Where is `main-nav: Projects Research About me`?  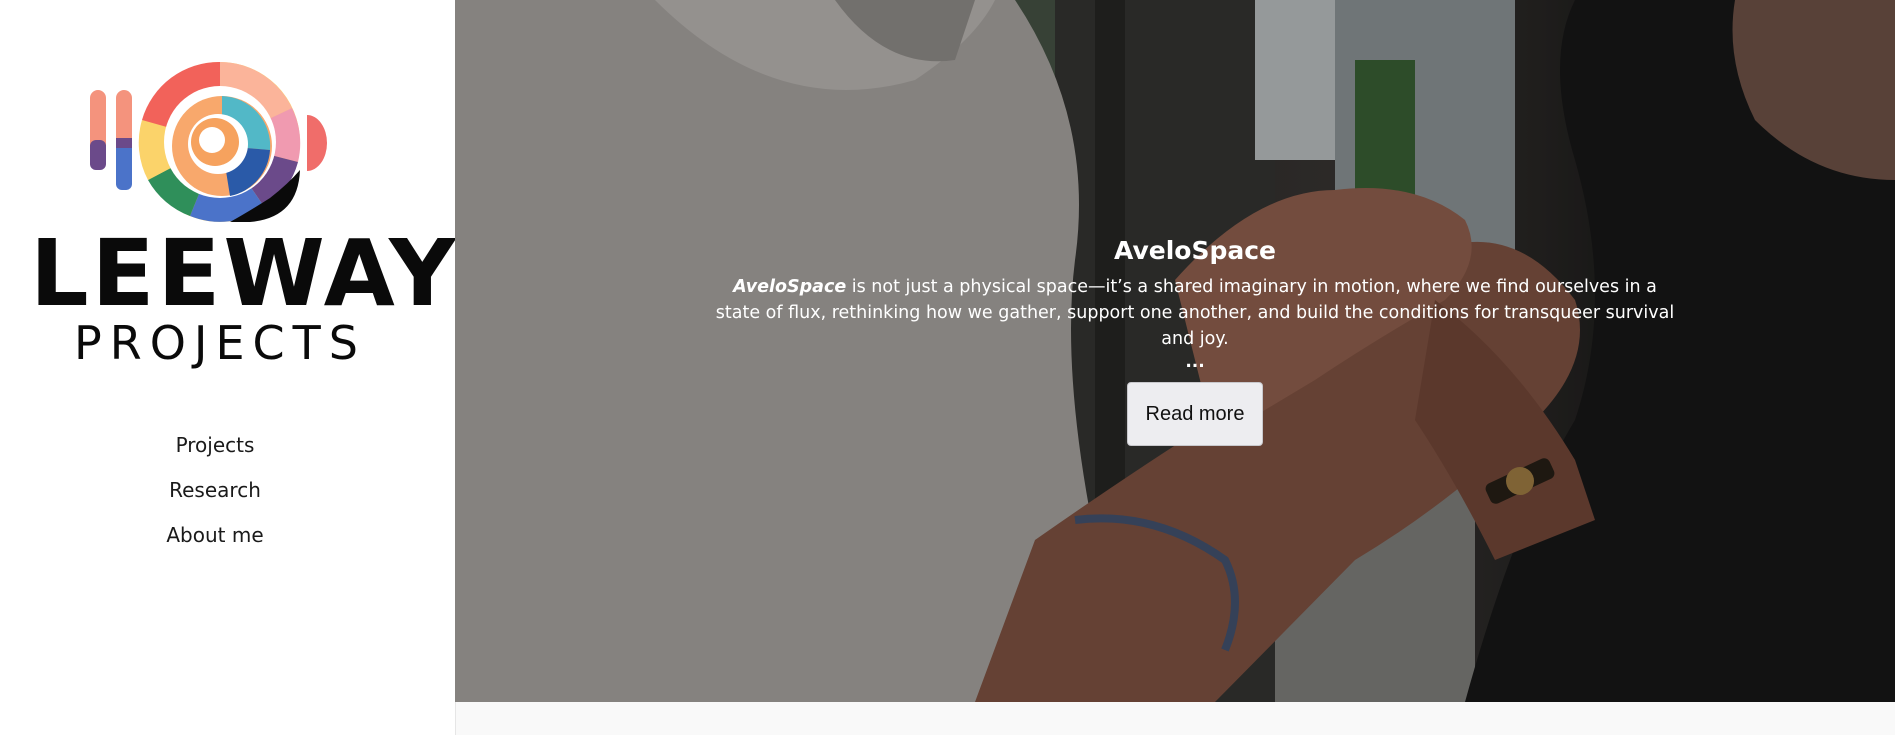 main-nav: Projects Research About me is located at coordinates (215, 495).